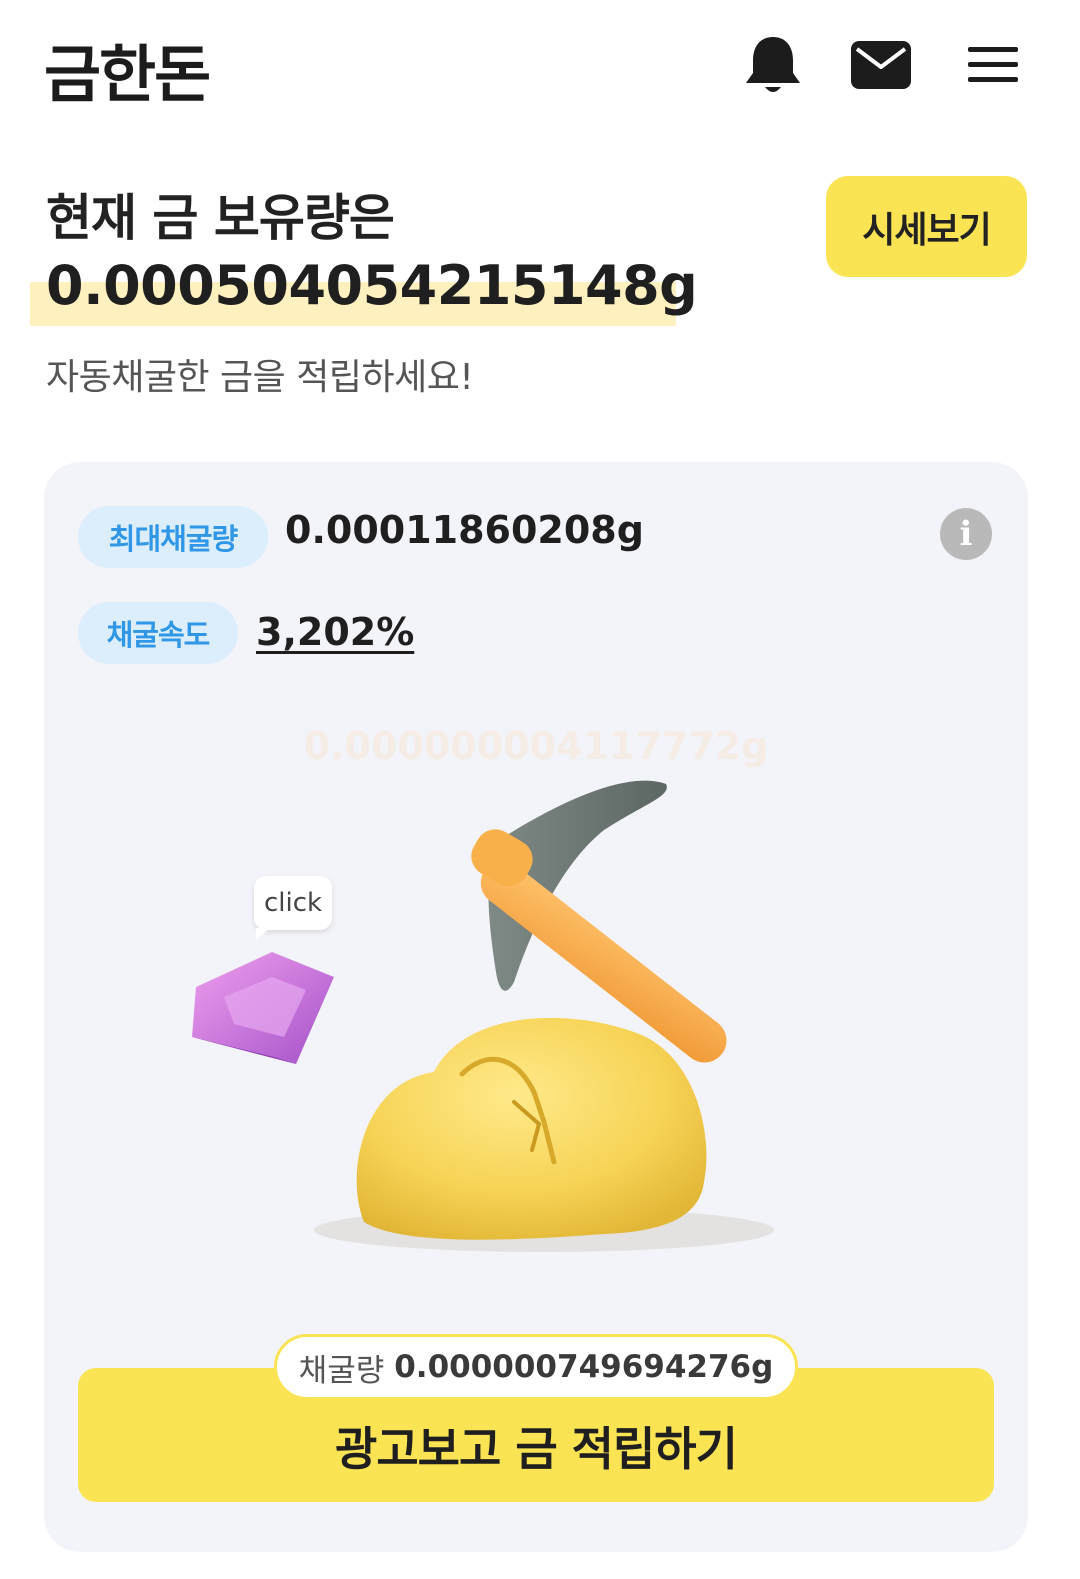 Image resolution: width=1080 pixels, height=1579 pixels. What do you see at coordinates (173, 537) in the screenshot?
I see `max-mining-chip: 최대채굴량` at bounding box center [173, 537].